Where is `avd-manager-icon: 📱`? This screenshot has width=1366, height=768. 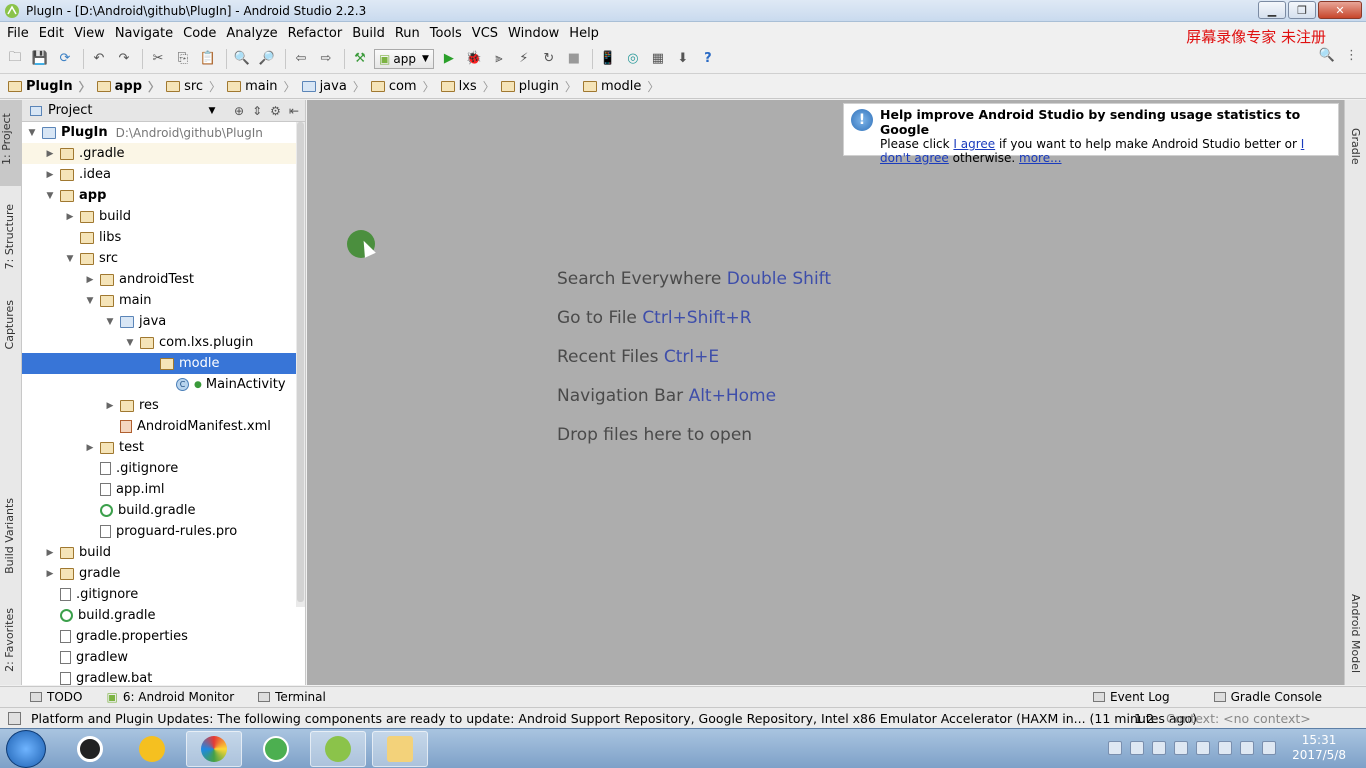
avd-manager-icon: 📱 is located at coordinates (608, 59).